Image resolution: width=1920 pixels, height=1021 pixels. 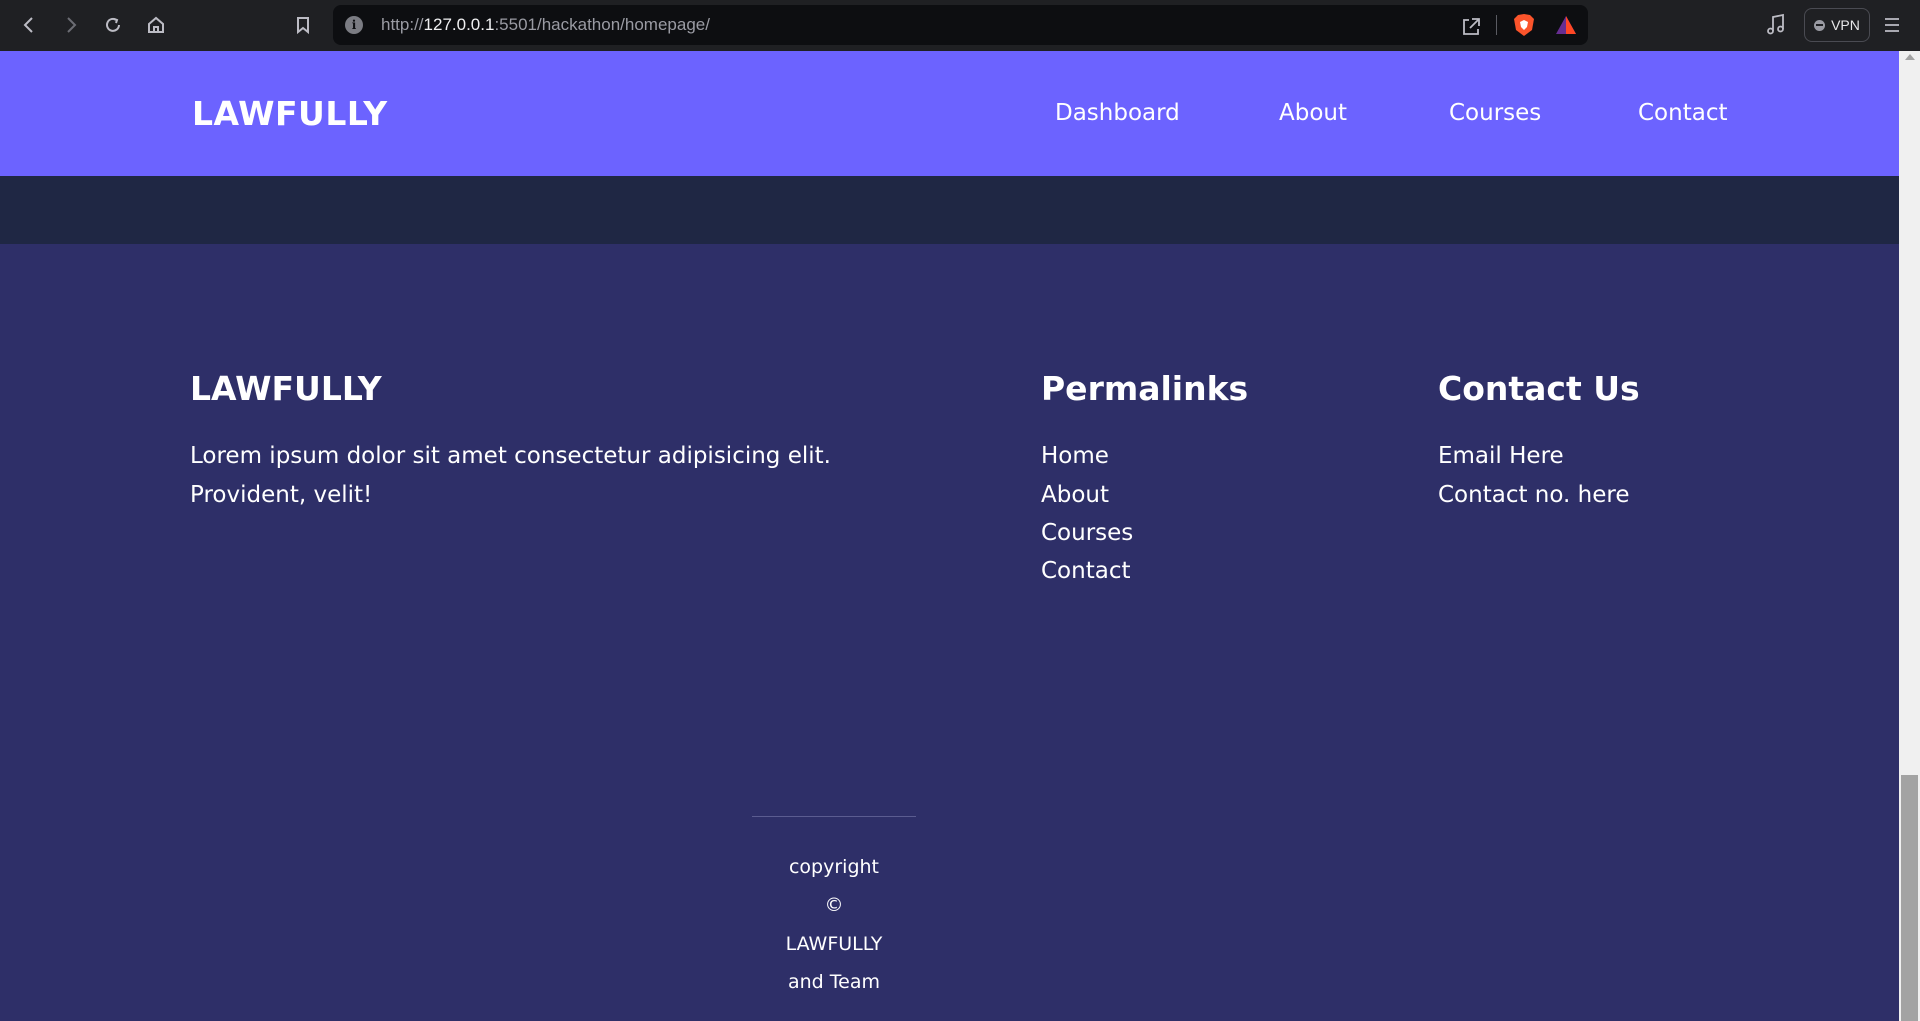 What do you see at coordinates (834, 905) in the screenshot?
I see `copyright-symbol: ©` at bounding box center [834, 905].